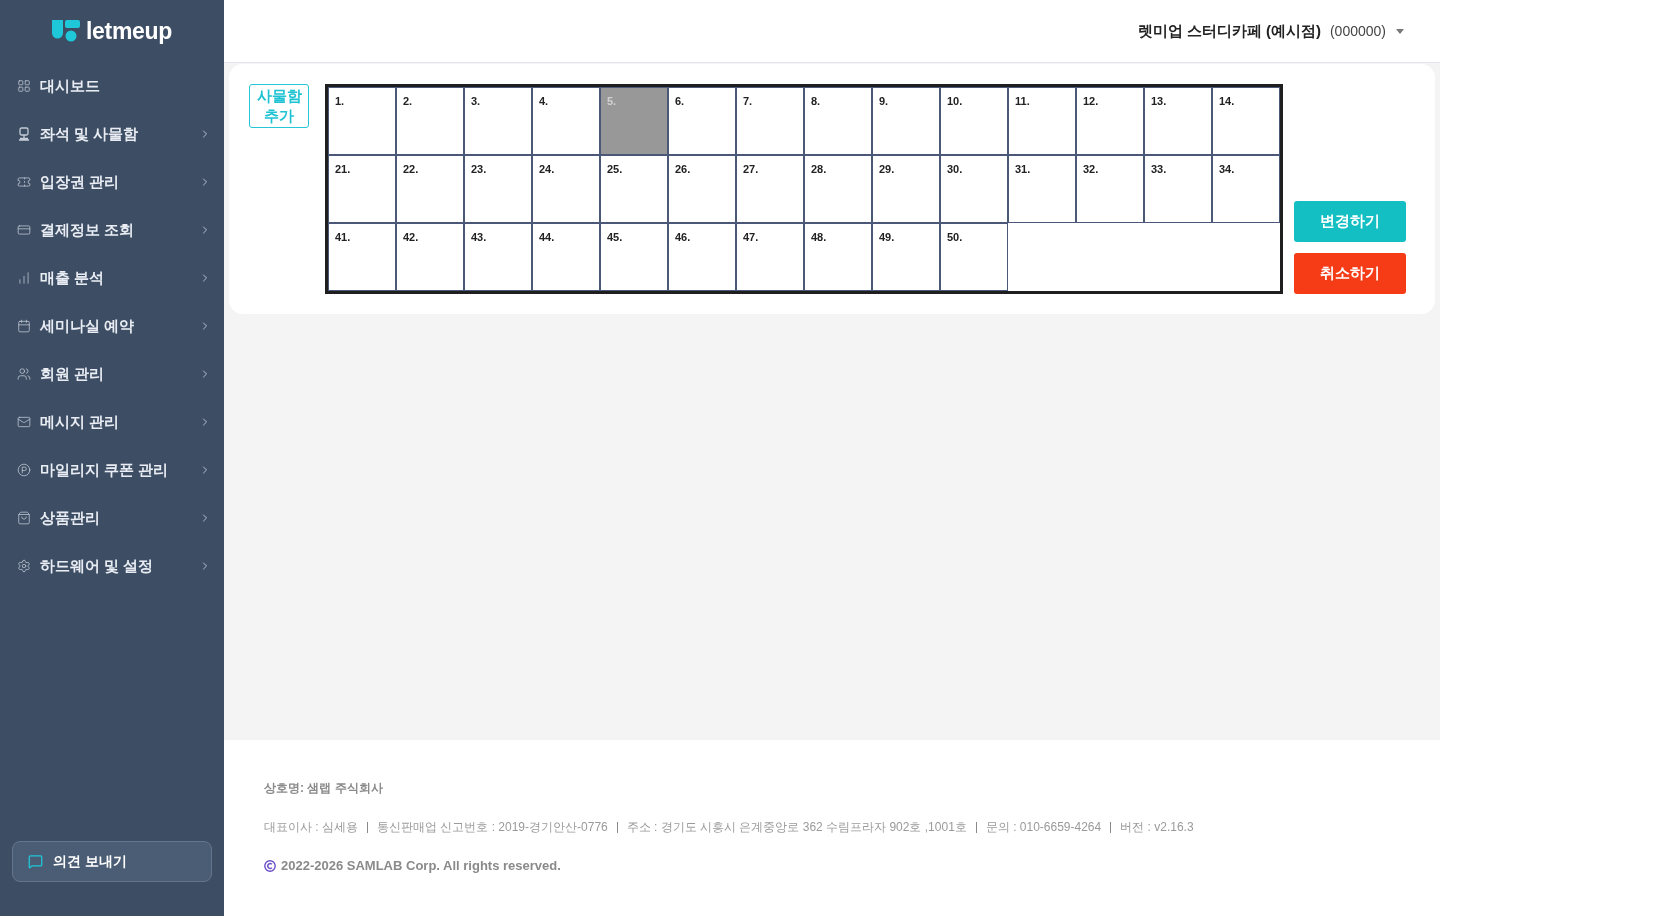  Describe the element at coordinates (702, 257) in the screenshot. I see `locker-cell: 46.` at that location.